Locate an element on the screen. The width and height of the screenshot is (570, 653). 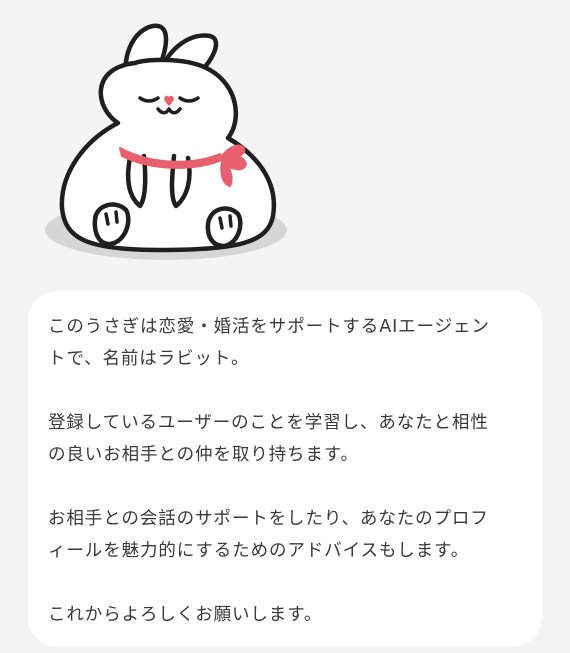
left-foot is located at coordinates (111, 224).